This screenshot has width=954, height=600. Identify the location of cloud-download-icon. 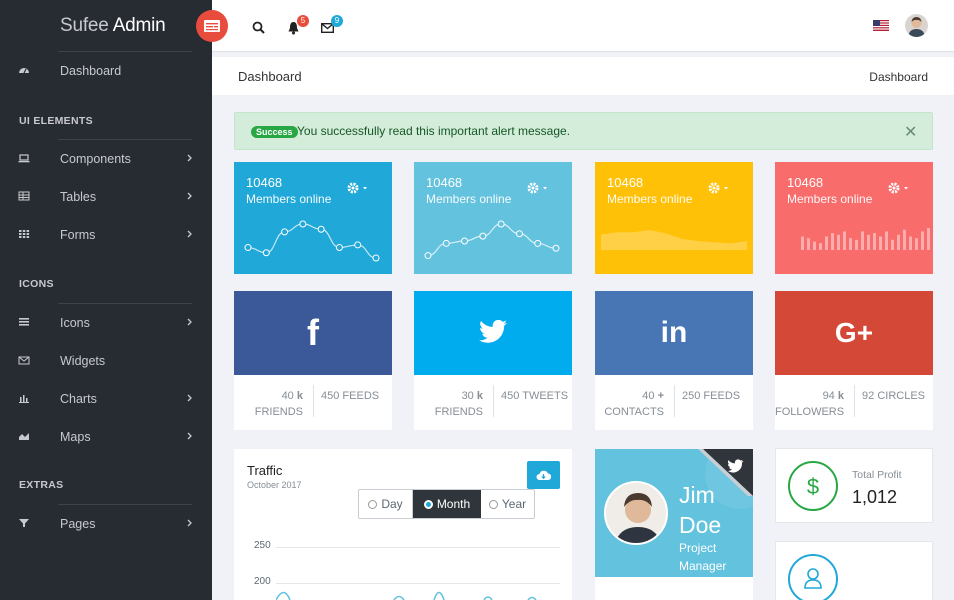
(543, 475).